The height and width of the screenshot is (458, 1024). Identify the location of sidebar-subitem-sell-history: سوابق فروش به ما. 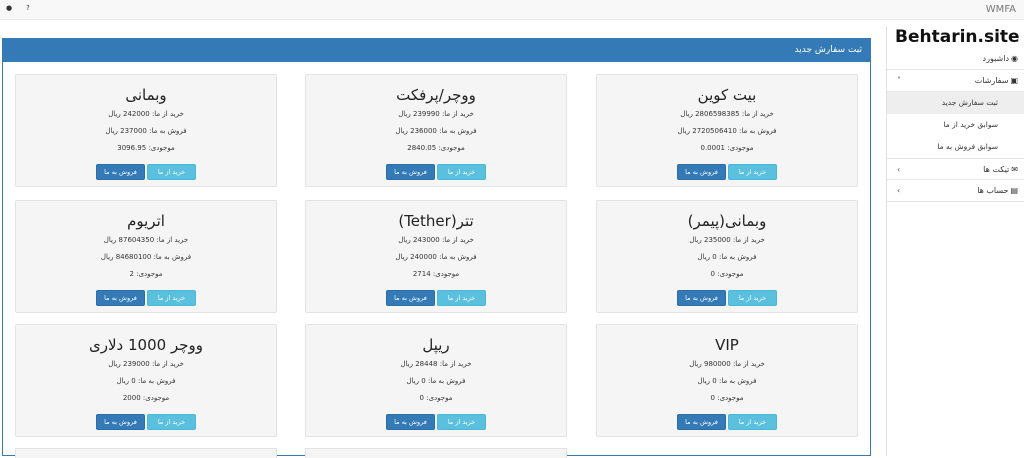
(955, 147).